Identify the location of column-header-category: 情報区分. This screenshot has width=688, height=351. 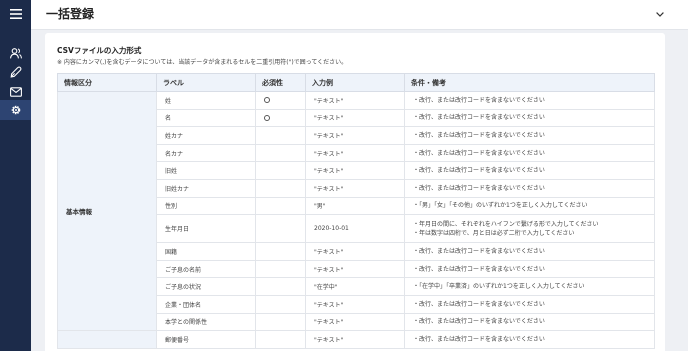
(107, 82).